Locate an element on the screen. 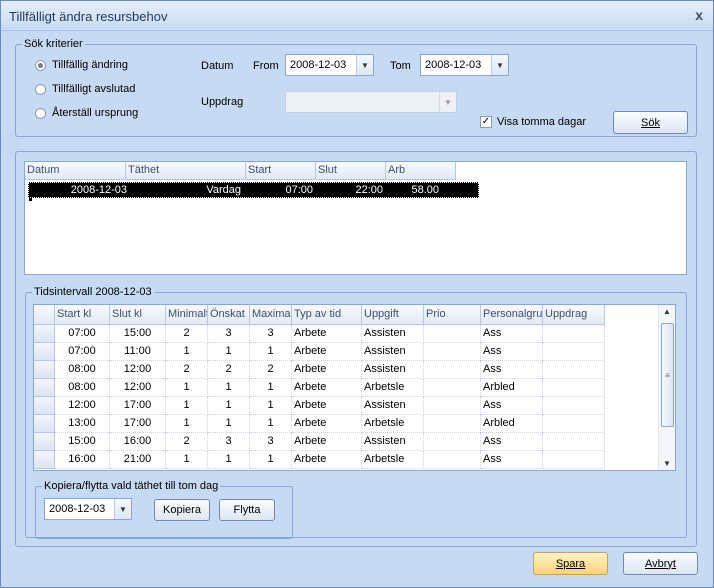 The image size is (714, 588). col-header-maximal: Maximal is located at coordinates (271, 315).